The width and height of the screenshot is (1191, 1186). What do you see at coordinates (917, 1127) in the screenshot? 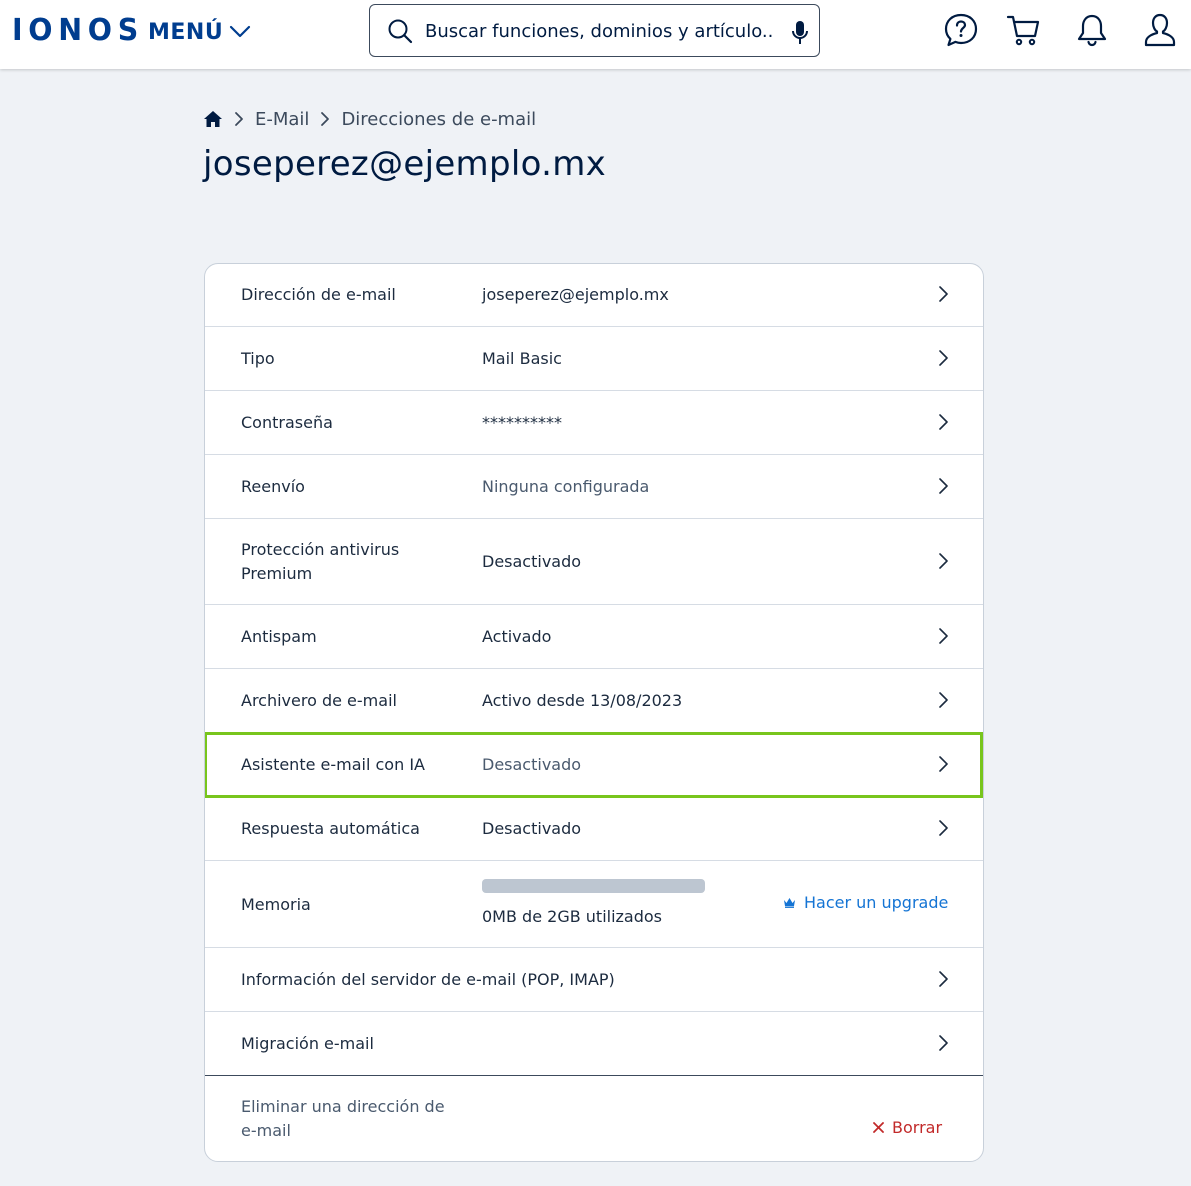
I see `delete-label: Borrar` at bounding box center [917, 1127].